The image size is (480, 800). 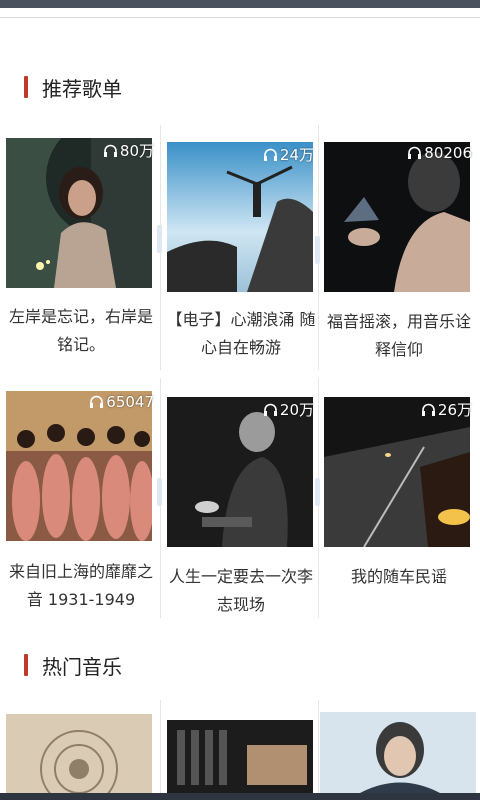 What do you see at coordinates (240, 796) in the screenshot?
I see `bottom-bar` at bounding box center [240, 796].